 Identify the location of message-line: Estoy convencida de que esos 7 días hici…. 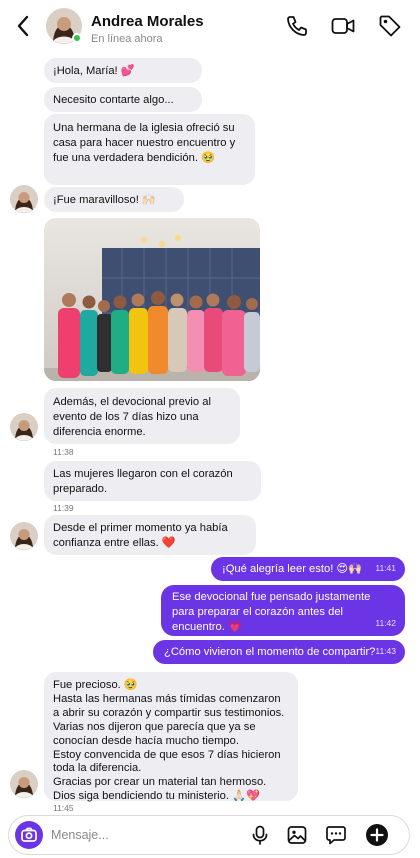
(167, 761).